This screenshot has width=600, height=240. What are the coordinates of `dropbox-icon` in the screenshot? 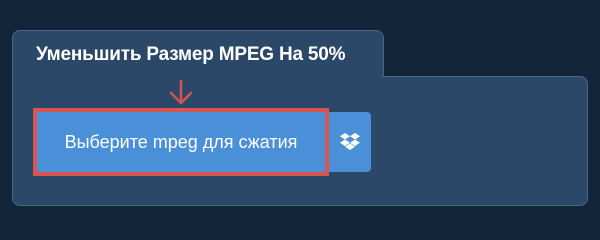 It's located at (350, 141).